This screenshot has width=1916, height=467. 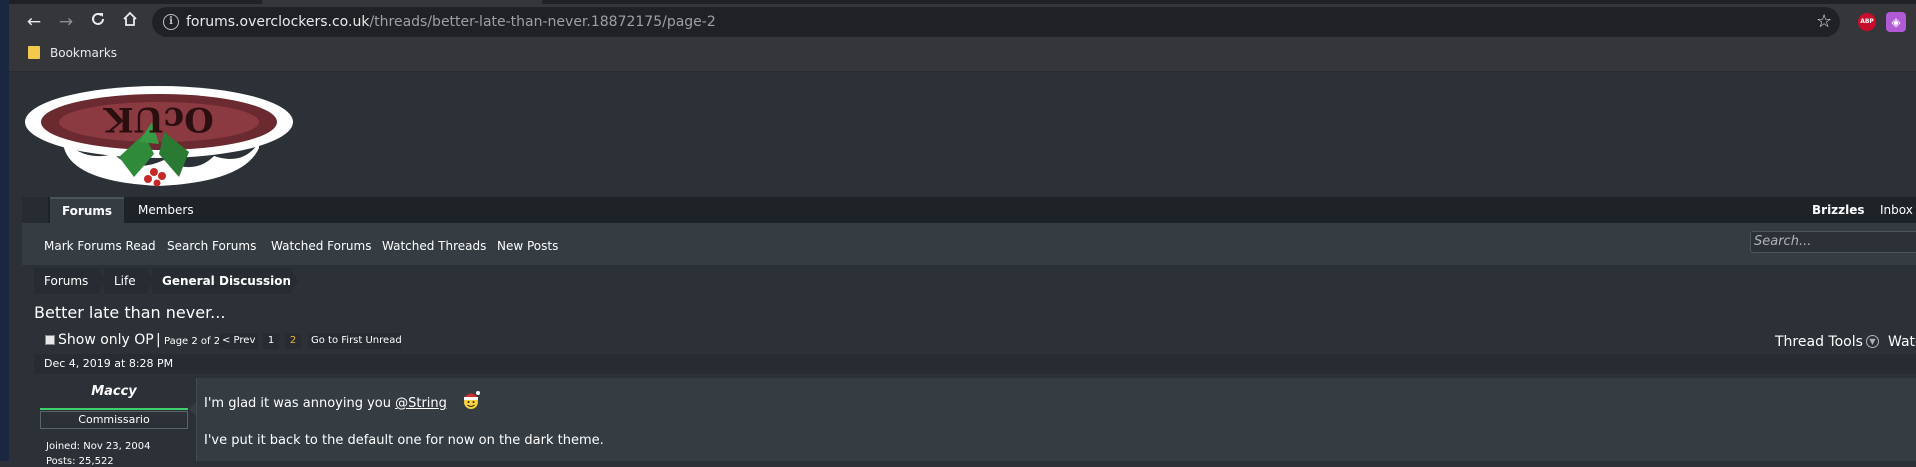 What do you see at coordinates (321, 246) in the screenshot?
I see `watched-forums-link: Watched Forums` at bounding box center [321, 246].